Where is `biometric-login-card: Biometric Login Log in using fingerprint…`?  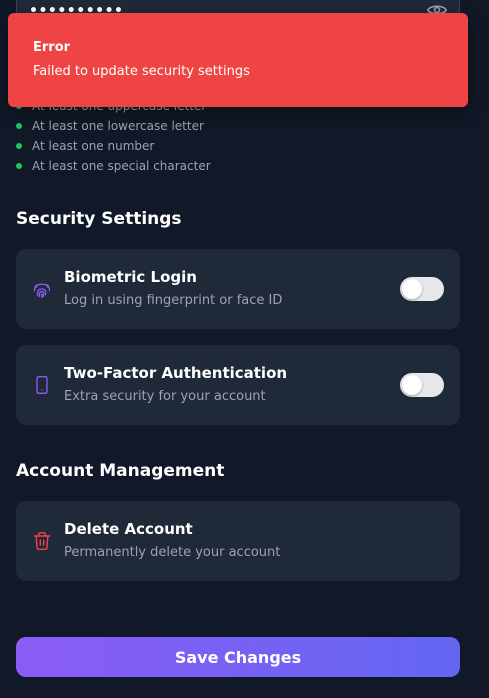 biometric-login-card: Biometric Login Log in using fingerprint… is located at coordinates (238, 289).